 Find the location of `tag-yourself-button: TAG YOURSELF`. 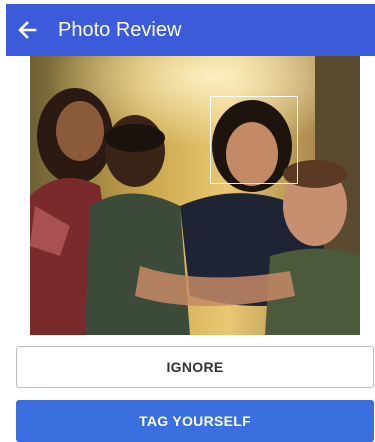

tag-yourself-button: TAG YOURSELF is located at coordinates (195, 421).